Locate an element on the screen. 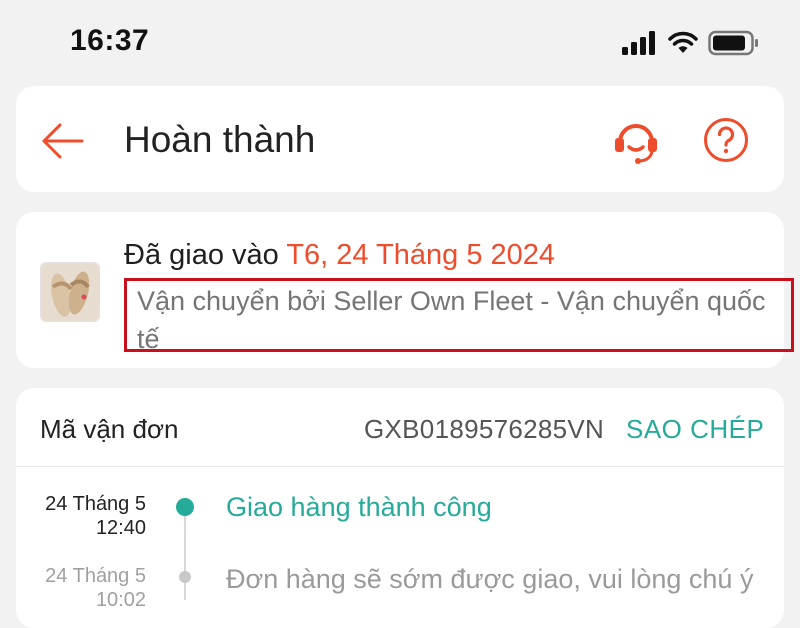 This screenshot has height=628, width=800. timeline-line is located at coordinates (185, 554).